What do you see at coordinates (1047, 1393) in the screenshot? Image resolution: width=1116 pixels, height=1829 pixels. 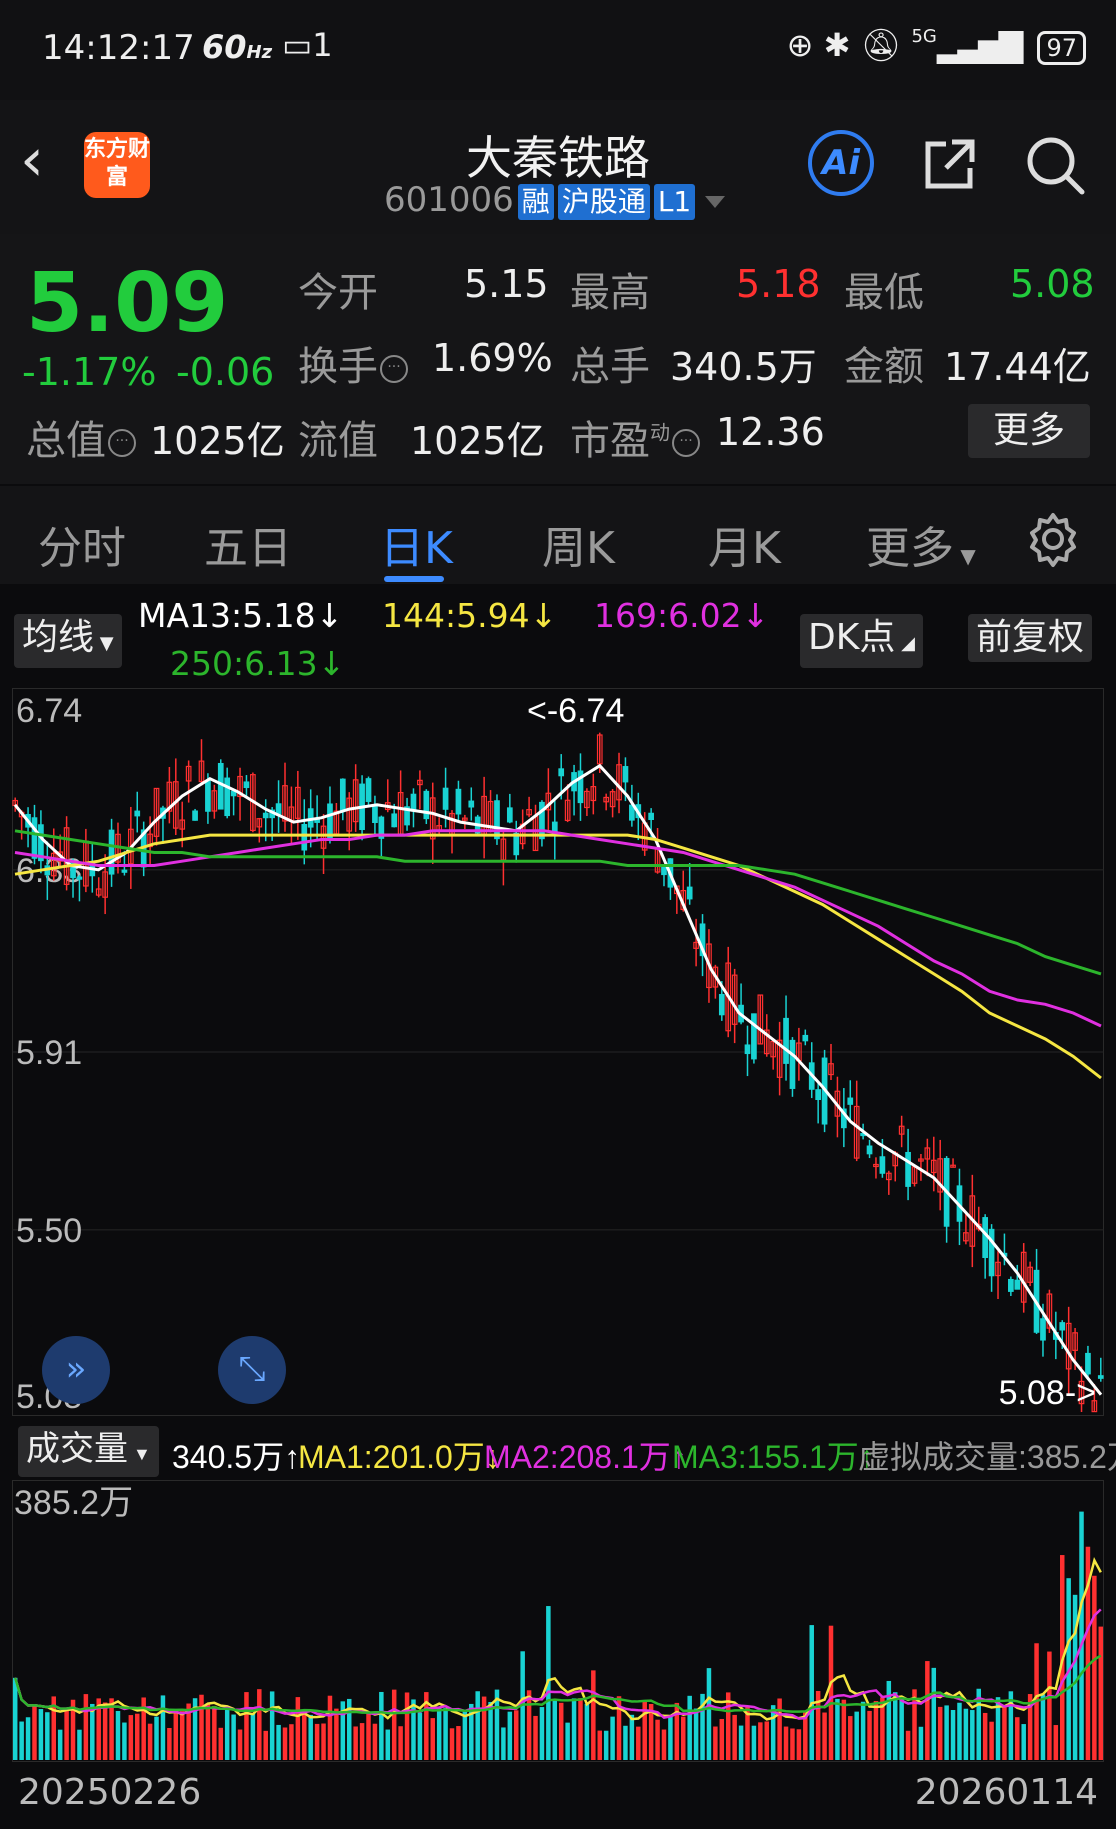 I see `min-price-marker: 5.08->` at bounding box center [1047, 1393].